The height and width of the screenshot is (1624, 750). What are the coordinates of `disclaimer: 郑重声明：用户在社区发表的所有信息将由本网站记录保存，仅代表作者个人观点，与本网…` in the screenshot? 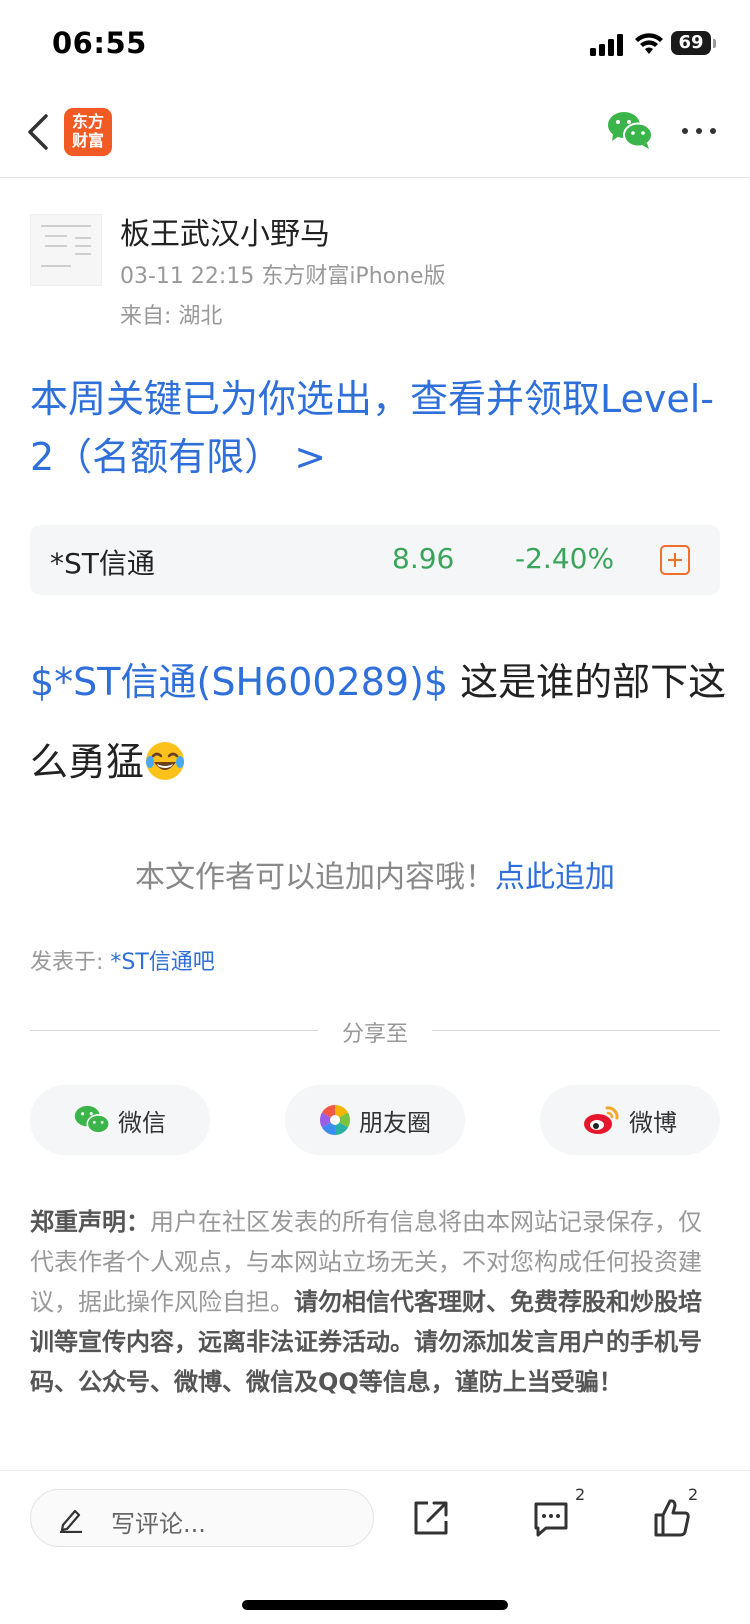 It's located at (375, 1302).